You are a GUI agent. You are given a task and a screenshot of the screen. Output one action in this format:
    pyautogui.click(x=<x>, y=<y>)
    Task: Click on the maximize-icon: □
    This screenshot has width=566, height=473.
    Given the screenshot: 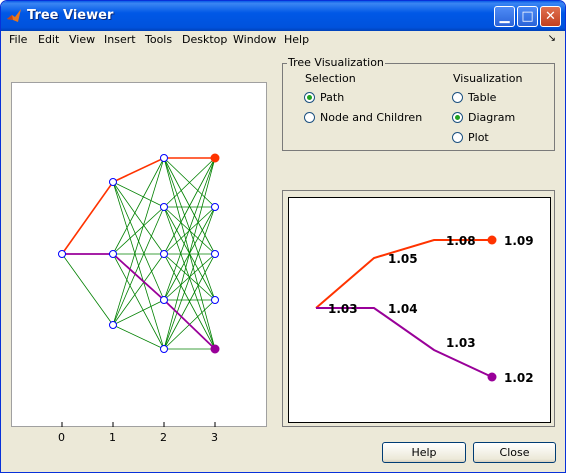 What is the action you would take?
    pyautogui.click(x=527, y=16)
    